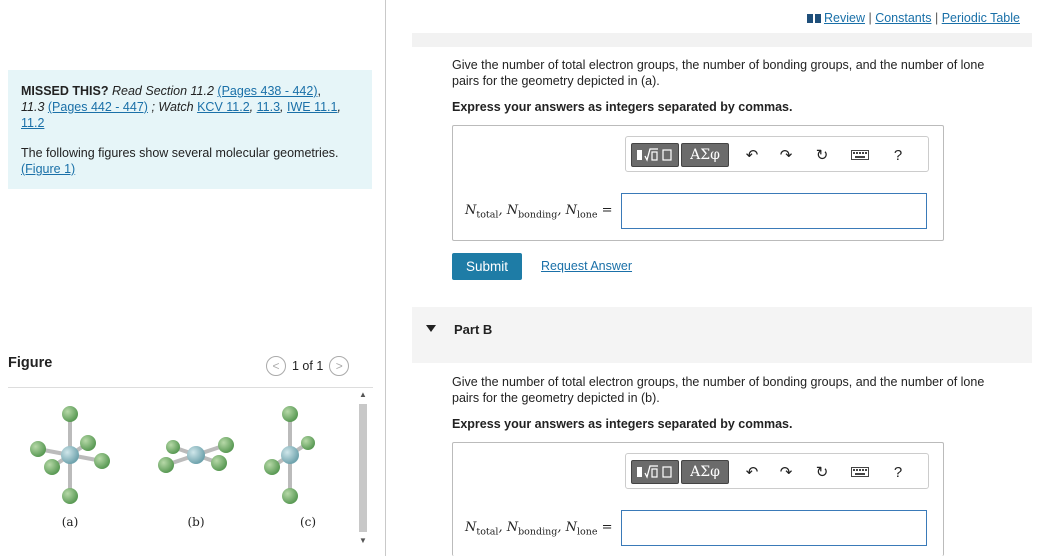 This screenshot has height=556, width=1044. I want to click on scroll-down-icon: ▼, so click(363, 540).